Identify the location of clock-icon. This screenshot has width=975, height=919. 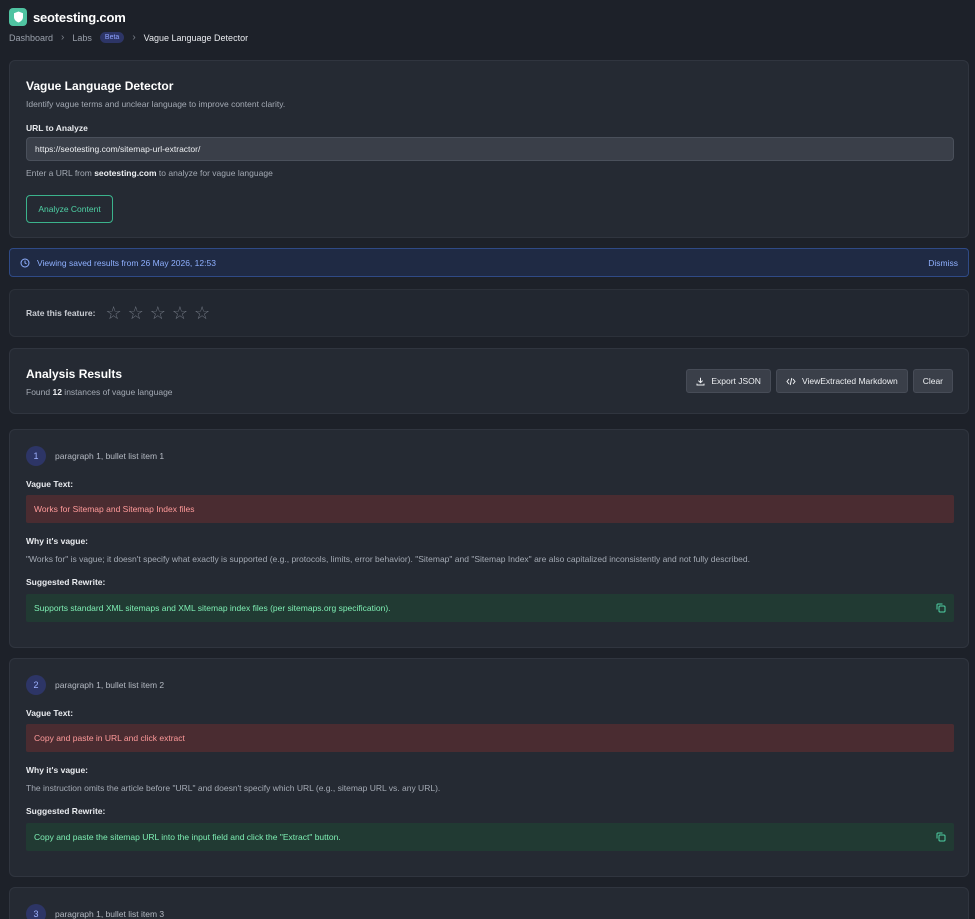
(25, 263).